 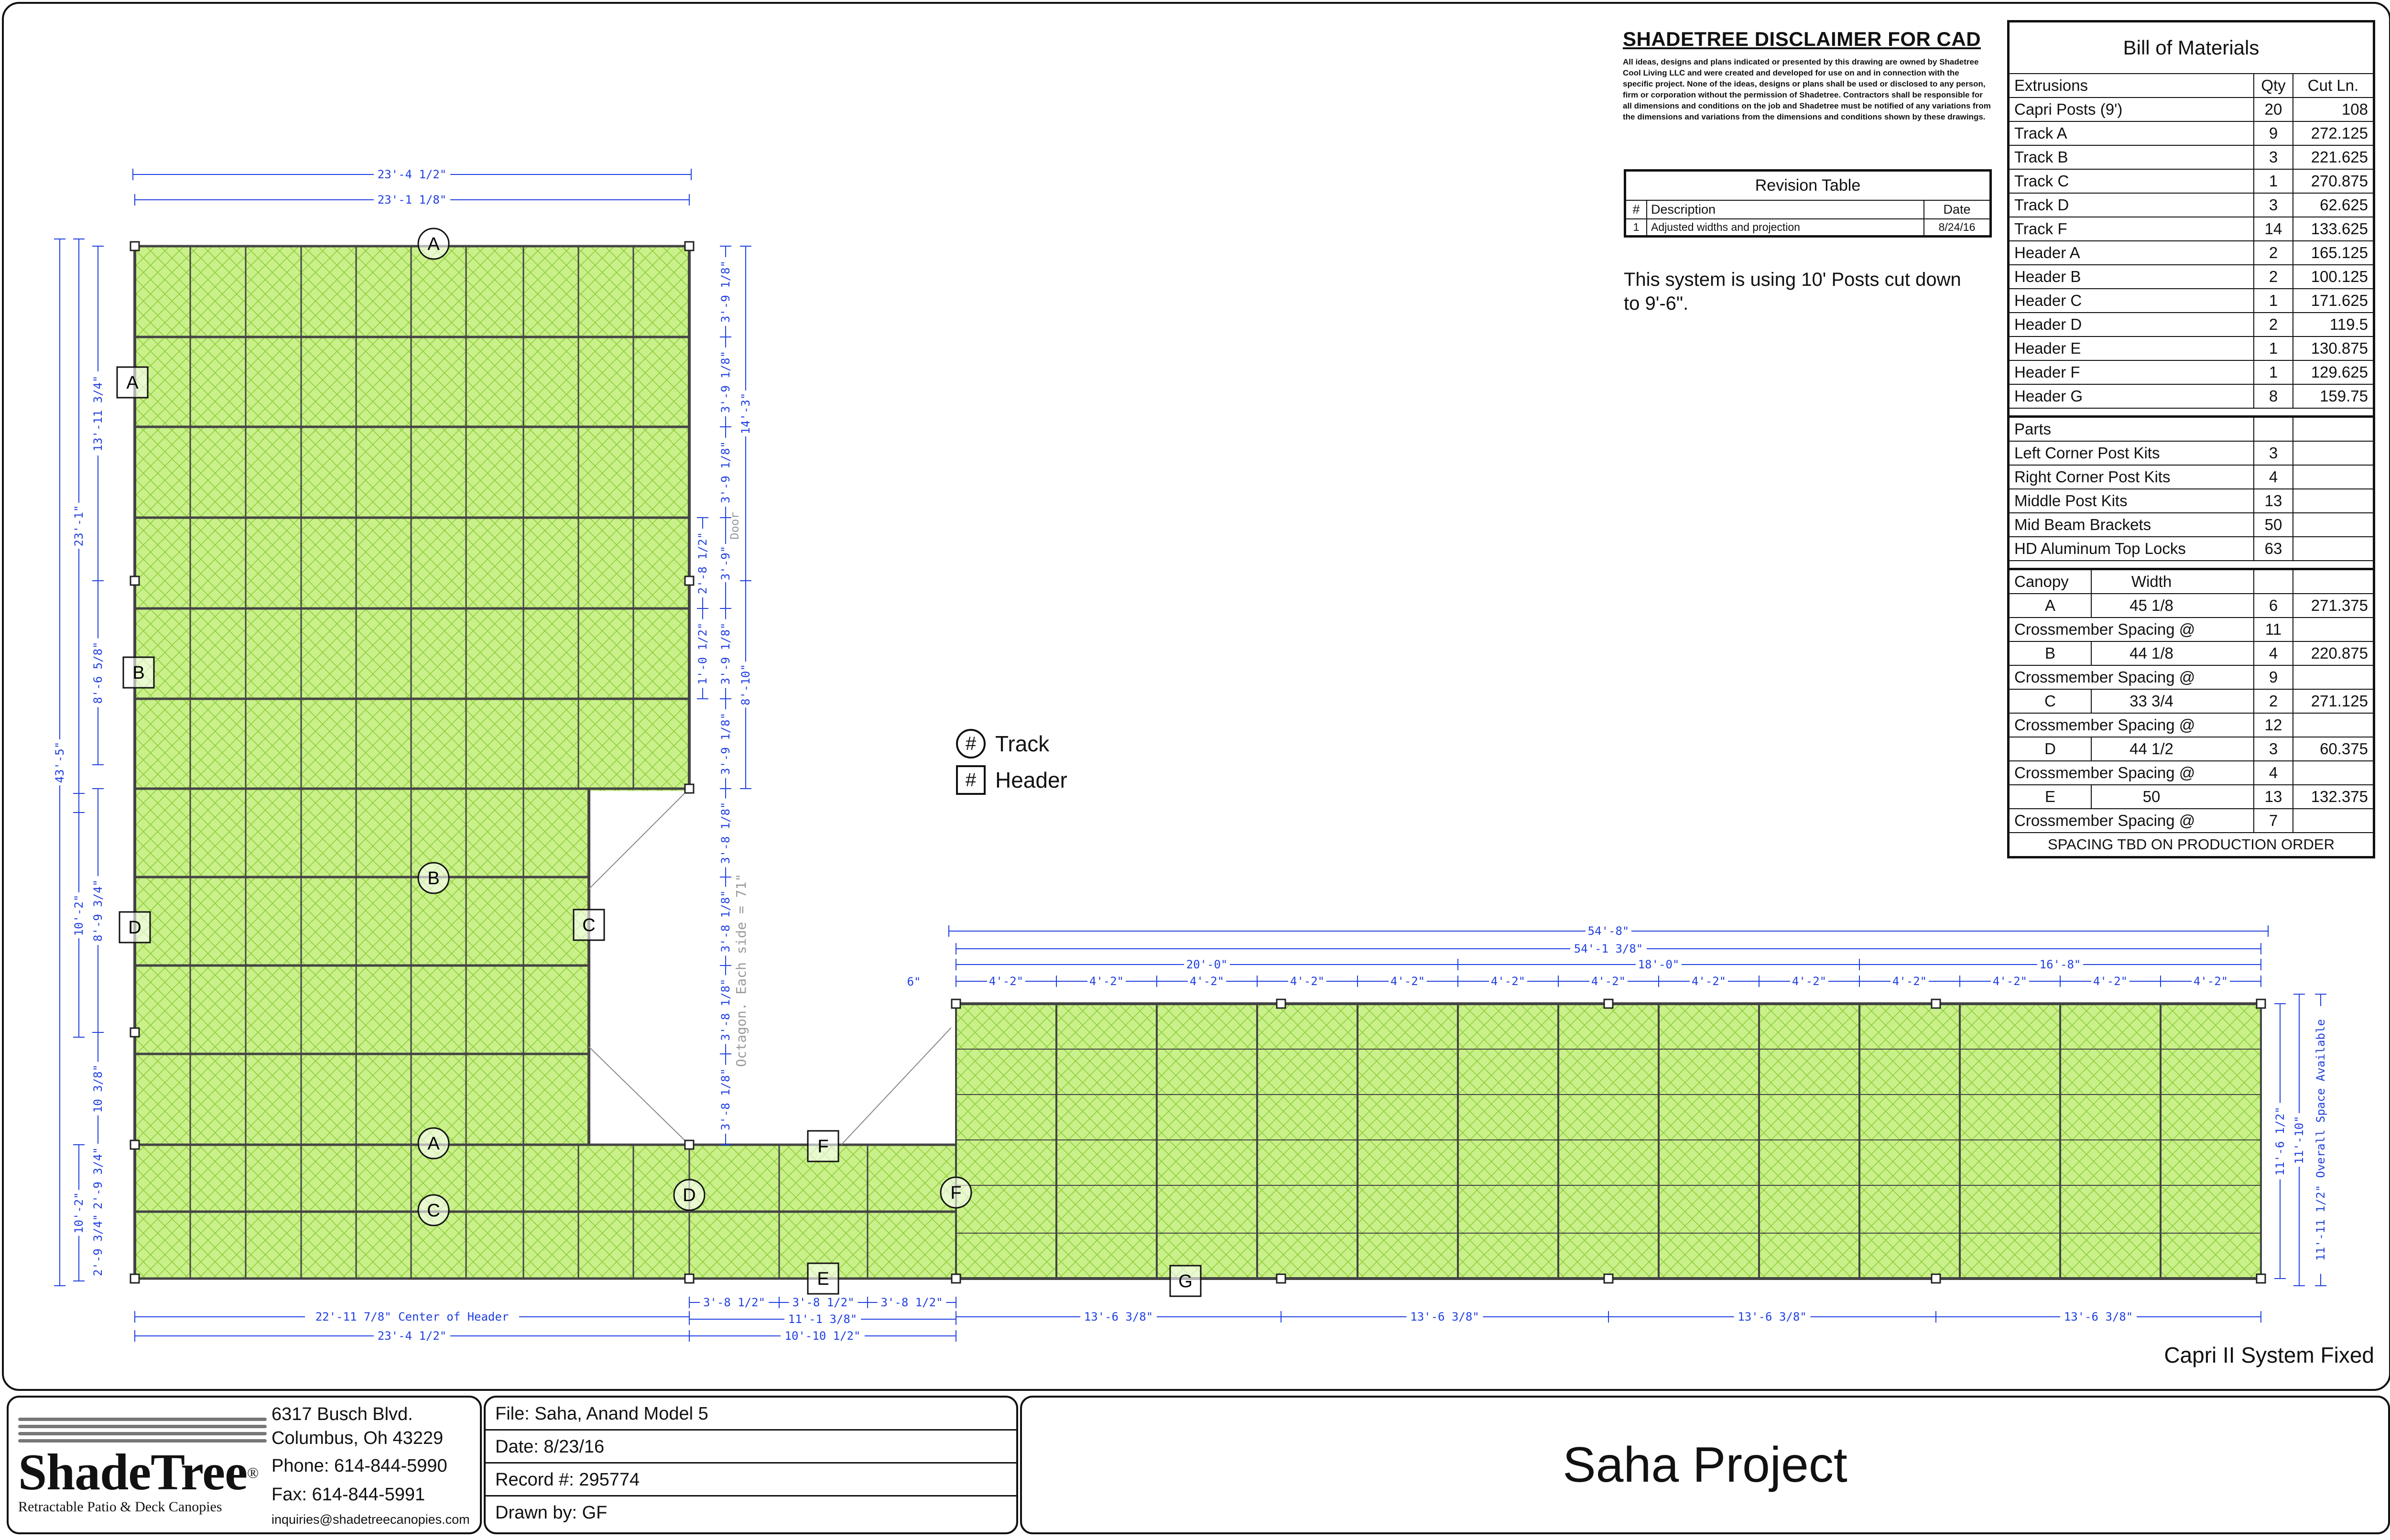 I want to click on track-label-a: A, so click(x=433, y=244).